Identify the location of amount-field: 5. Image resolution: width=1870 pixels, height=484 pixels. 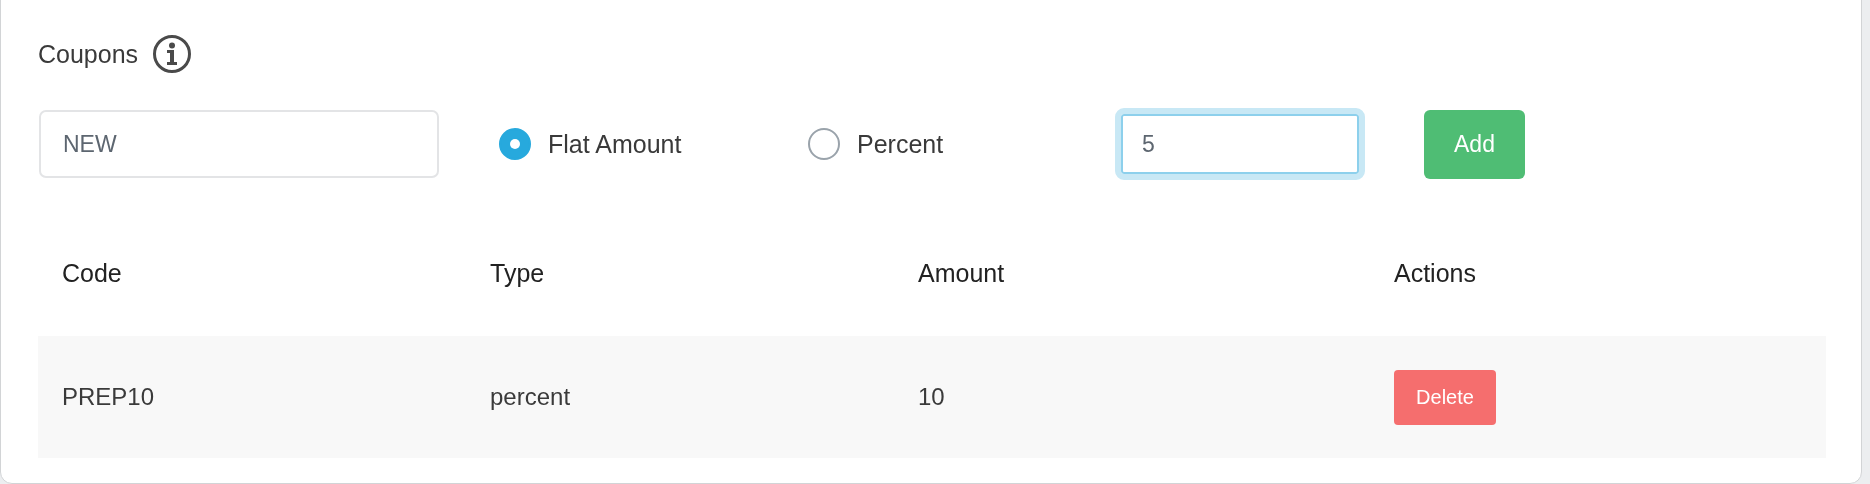
(1240, 144).